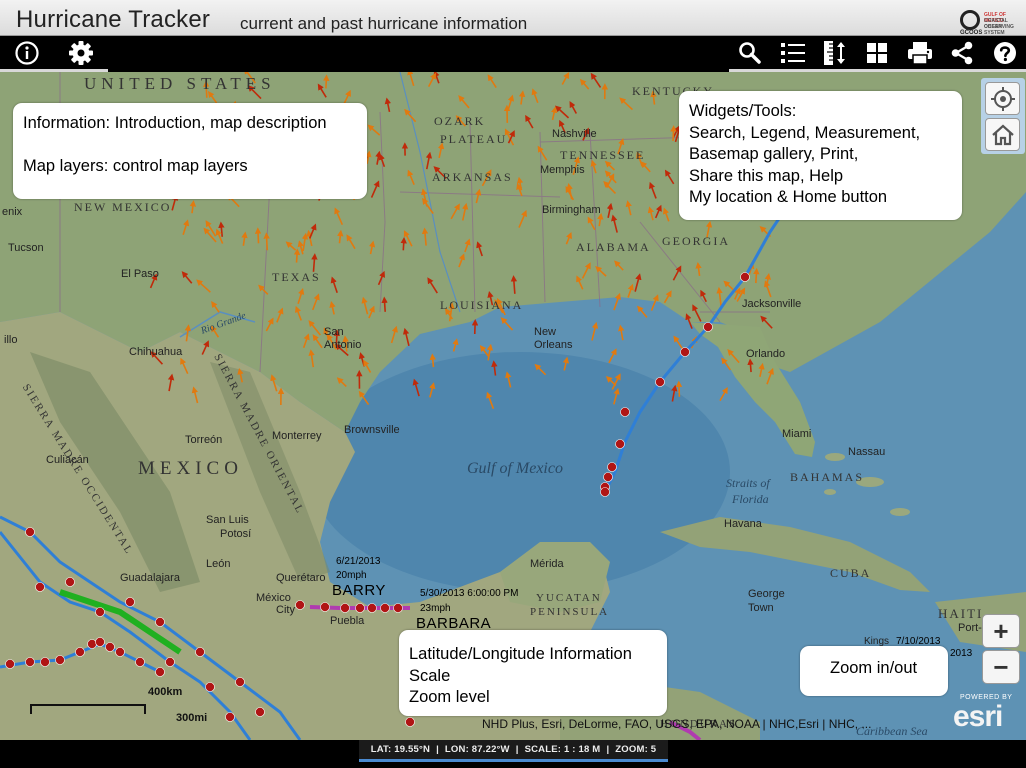  What do you see at coordinates (851, 573) in the screenshot?
I see `label-cuba: CUBA` at bounding box center [851, 573].